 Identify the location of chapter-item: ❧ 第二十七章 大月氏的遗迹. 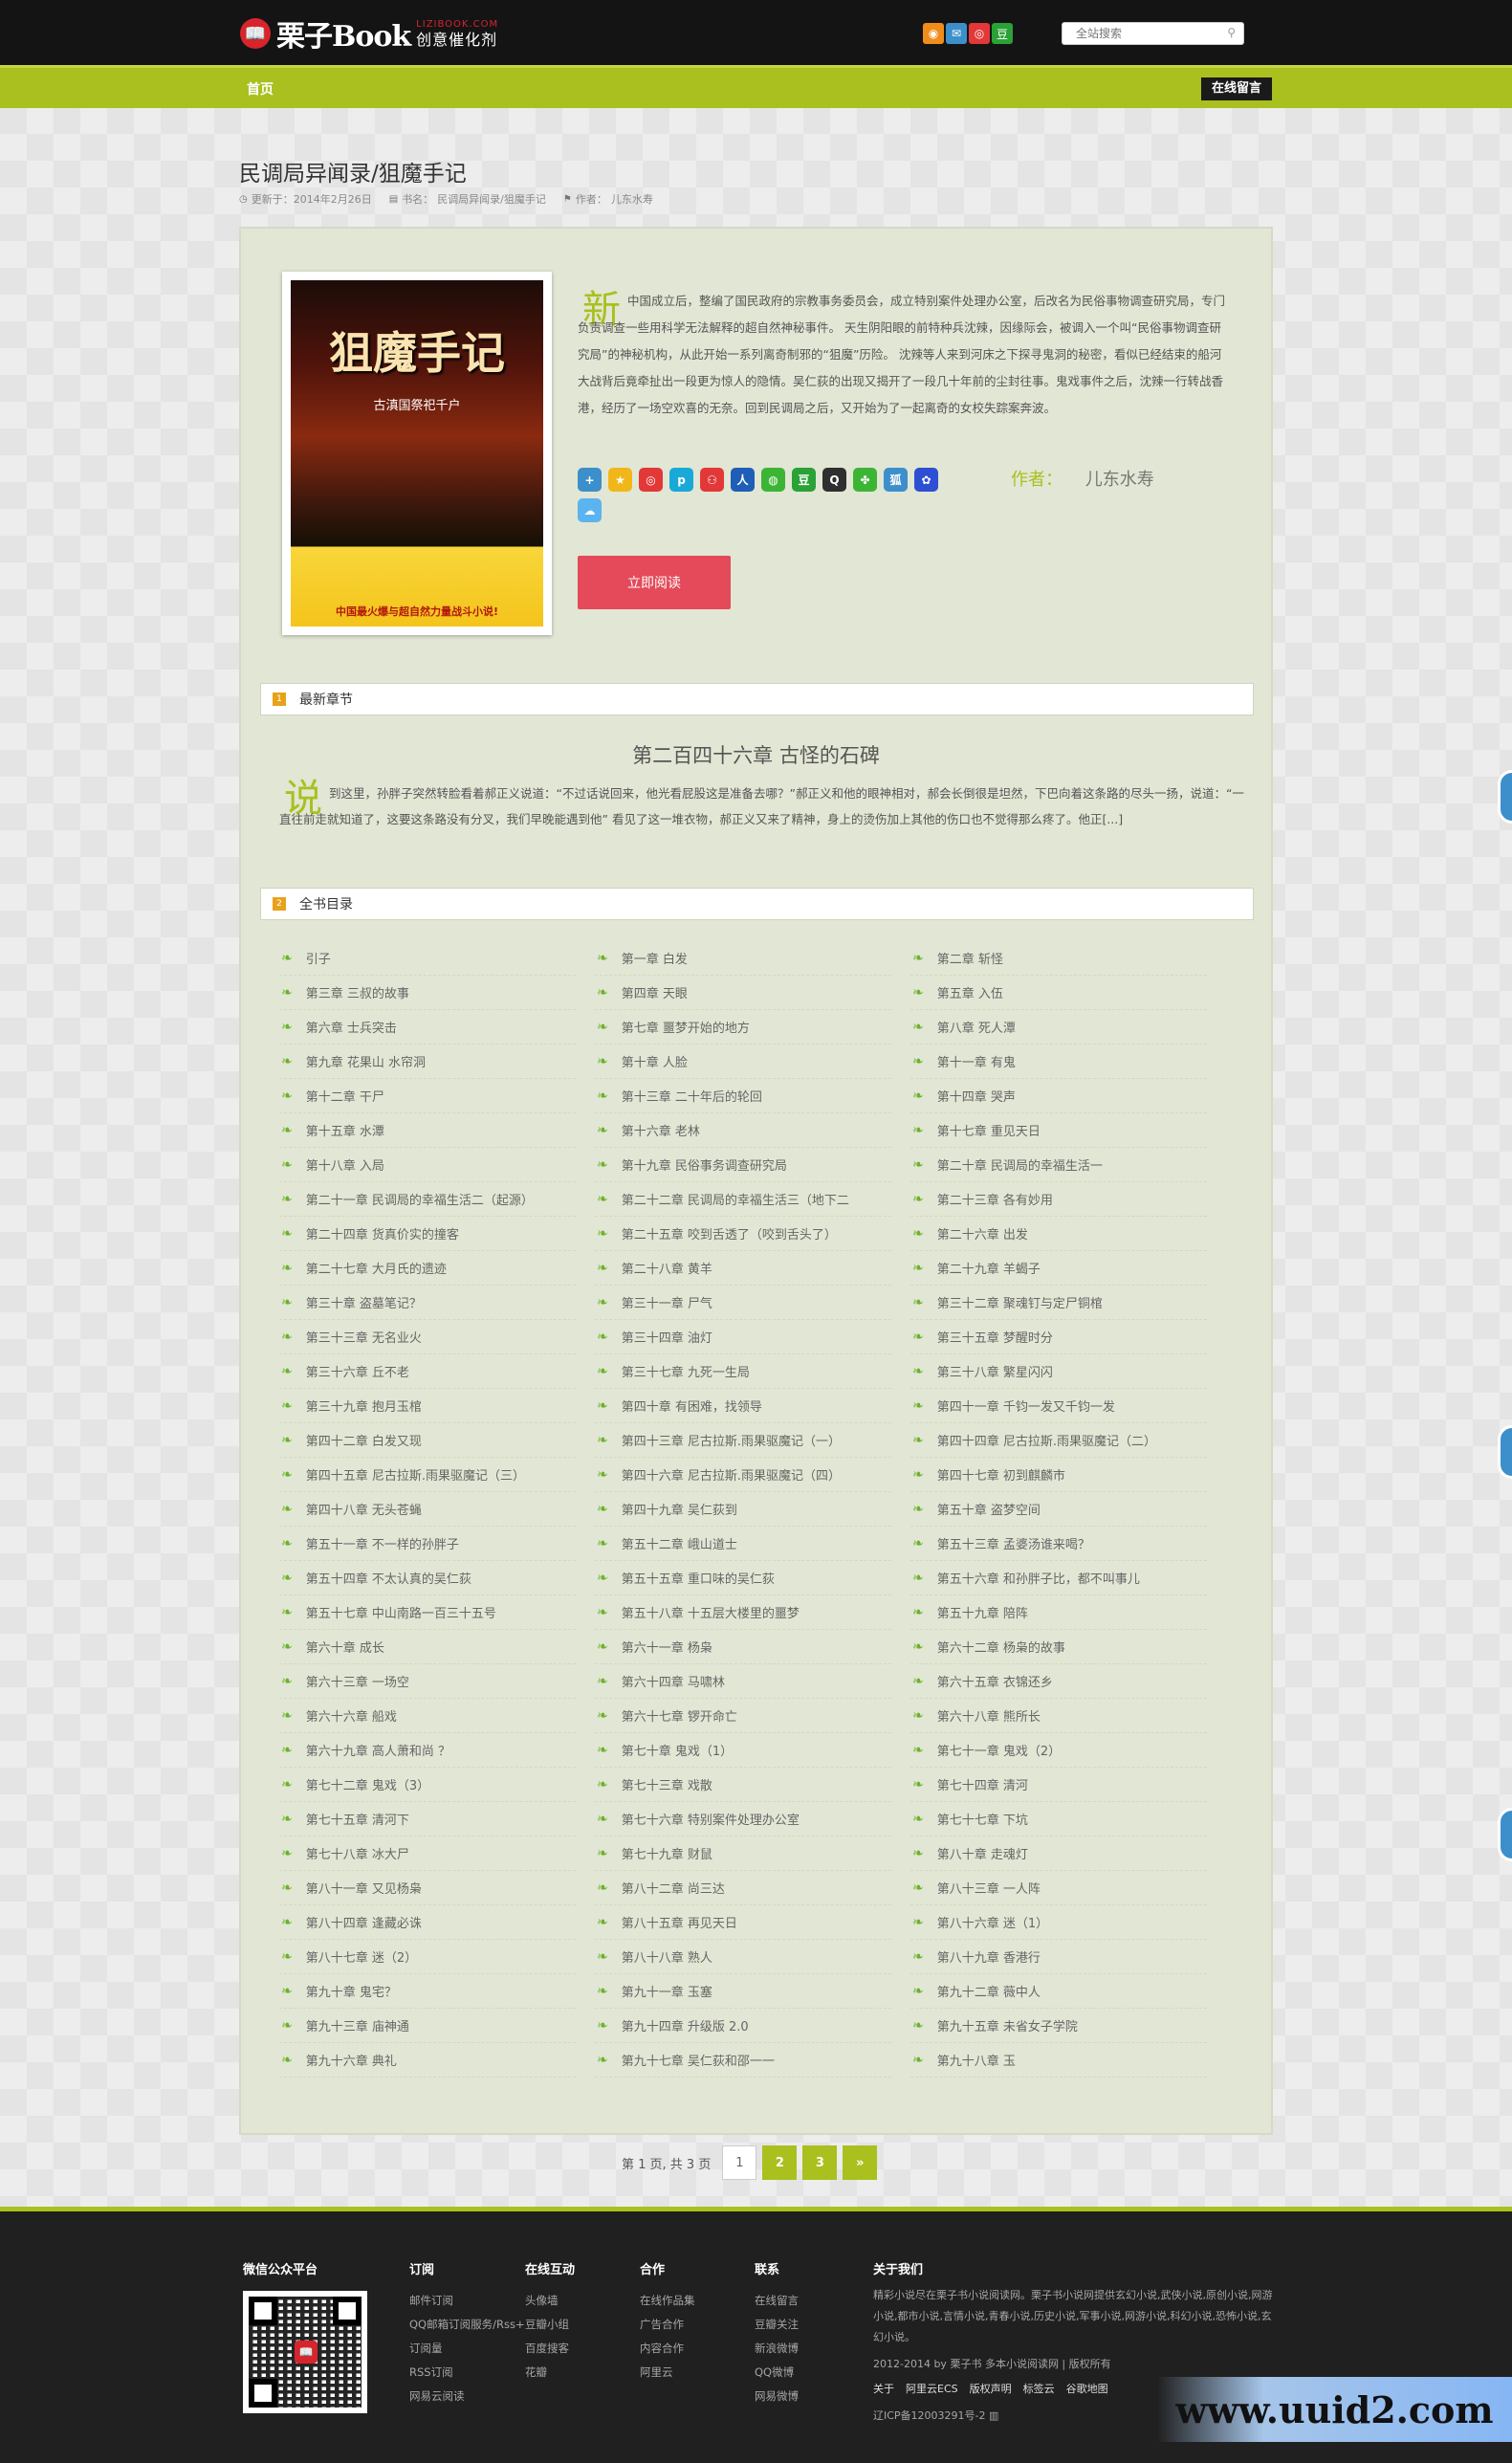
(427, 1268).